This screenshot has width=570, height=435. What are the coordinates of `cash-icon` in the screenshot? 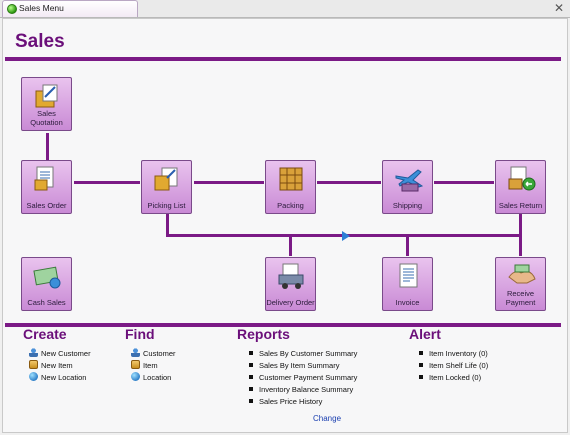 It's located at (47, 277).